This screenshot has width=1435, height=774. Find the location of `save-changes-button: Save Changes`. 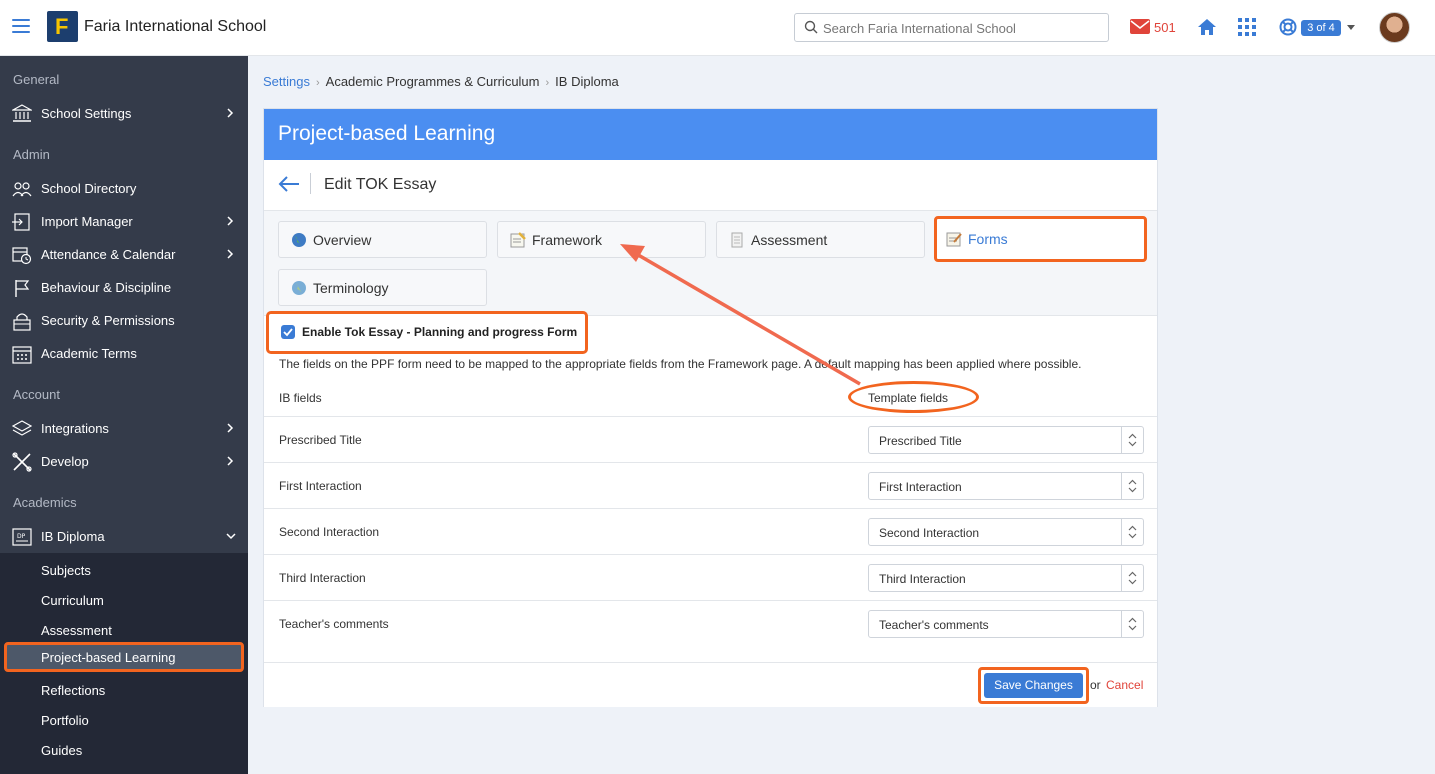

save-changes-button: Save Changes is located at coordinates (1033, 685).